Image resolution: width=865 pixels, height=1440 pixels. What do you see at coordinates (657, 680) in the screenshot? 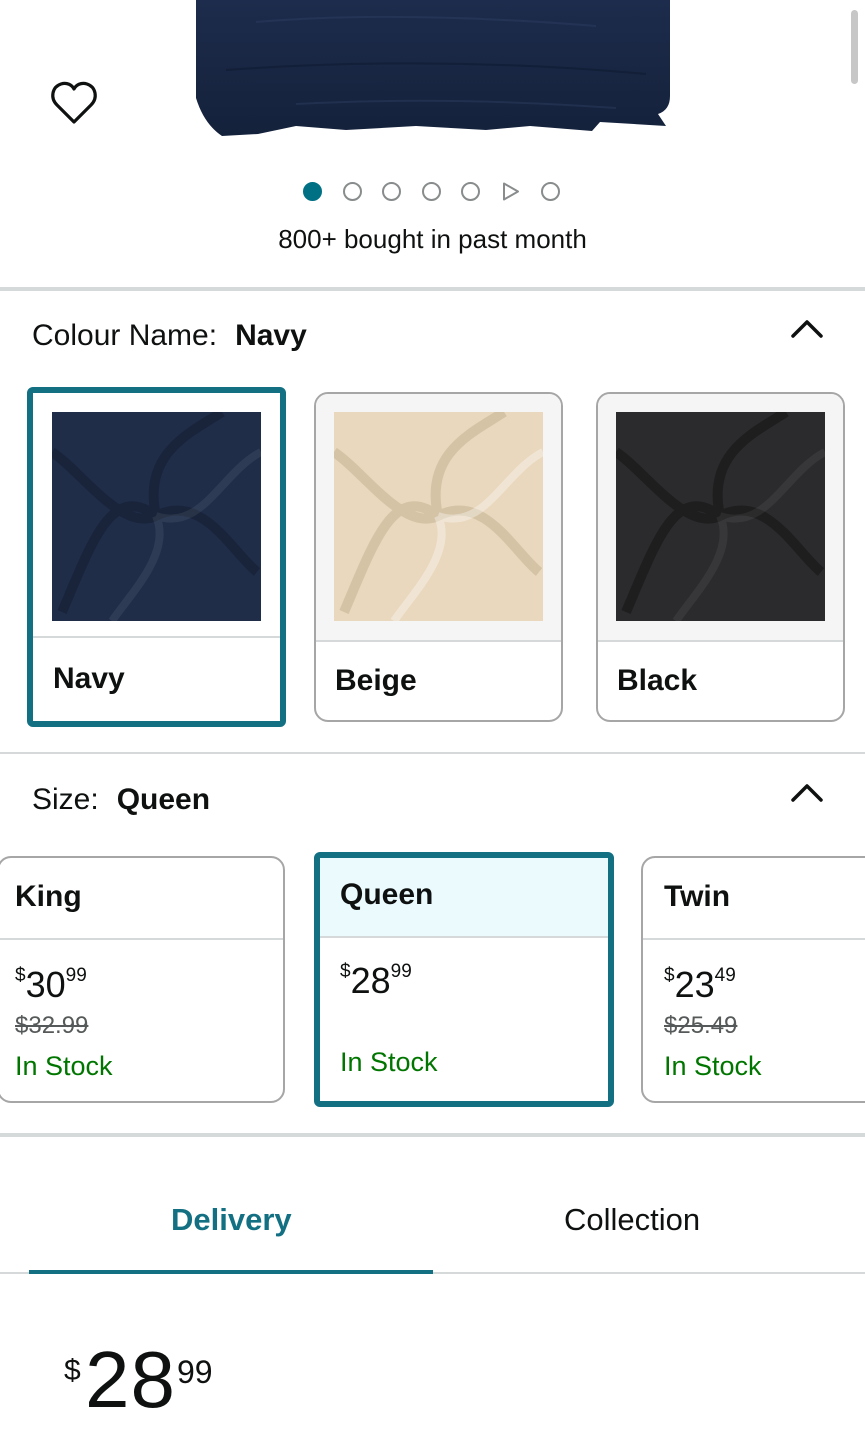
I see `swatch-label: Black` at bounding box center [657, 680].